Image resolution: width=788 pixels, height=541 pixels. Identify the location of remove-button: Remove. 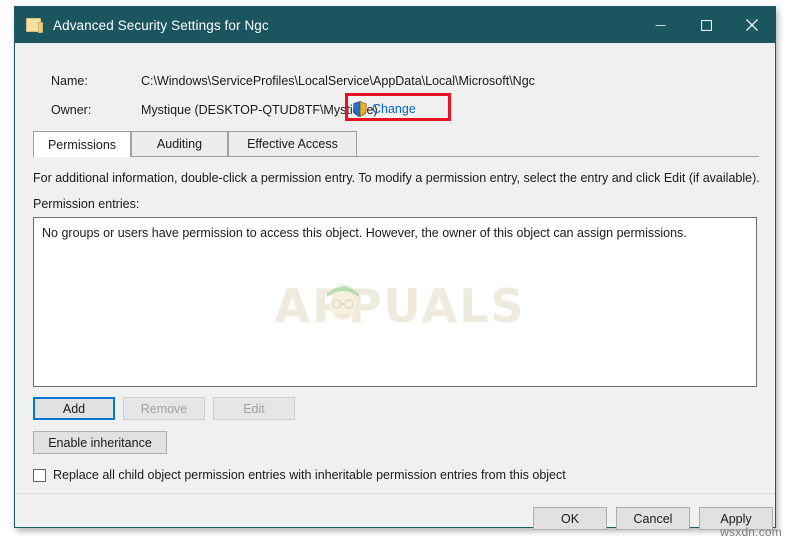
(164, 408).